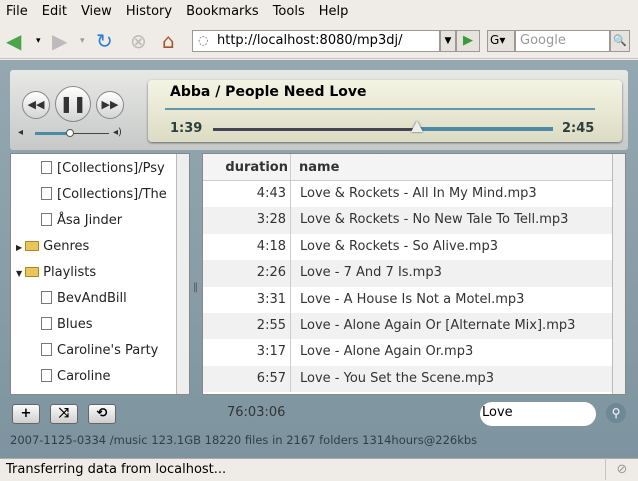 This screenshot has height=481, width=638. I want to click on duration-cell: 2:55, so click(247, 326).